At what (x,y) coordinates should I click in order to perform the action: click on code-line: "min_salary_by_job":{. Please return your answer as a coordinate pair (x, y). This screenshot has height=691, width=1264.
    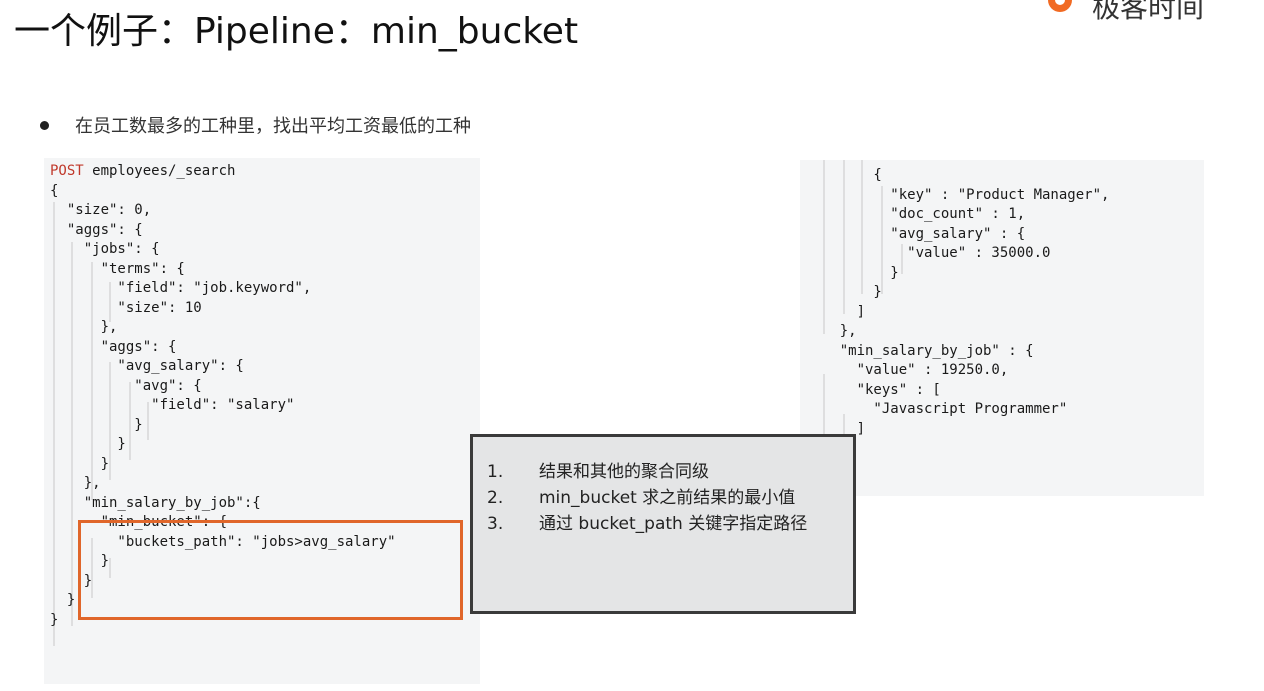
    Looking at the image, I should click on (155, 502).